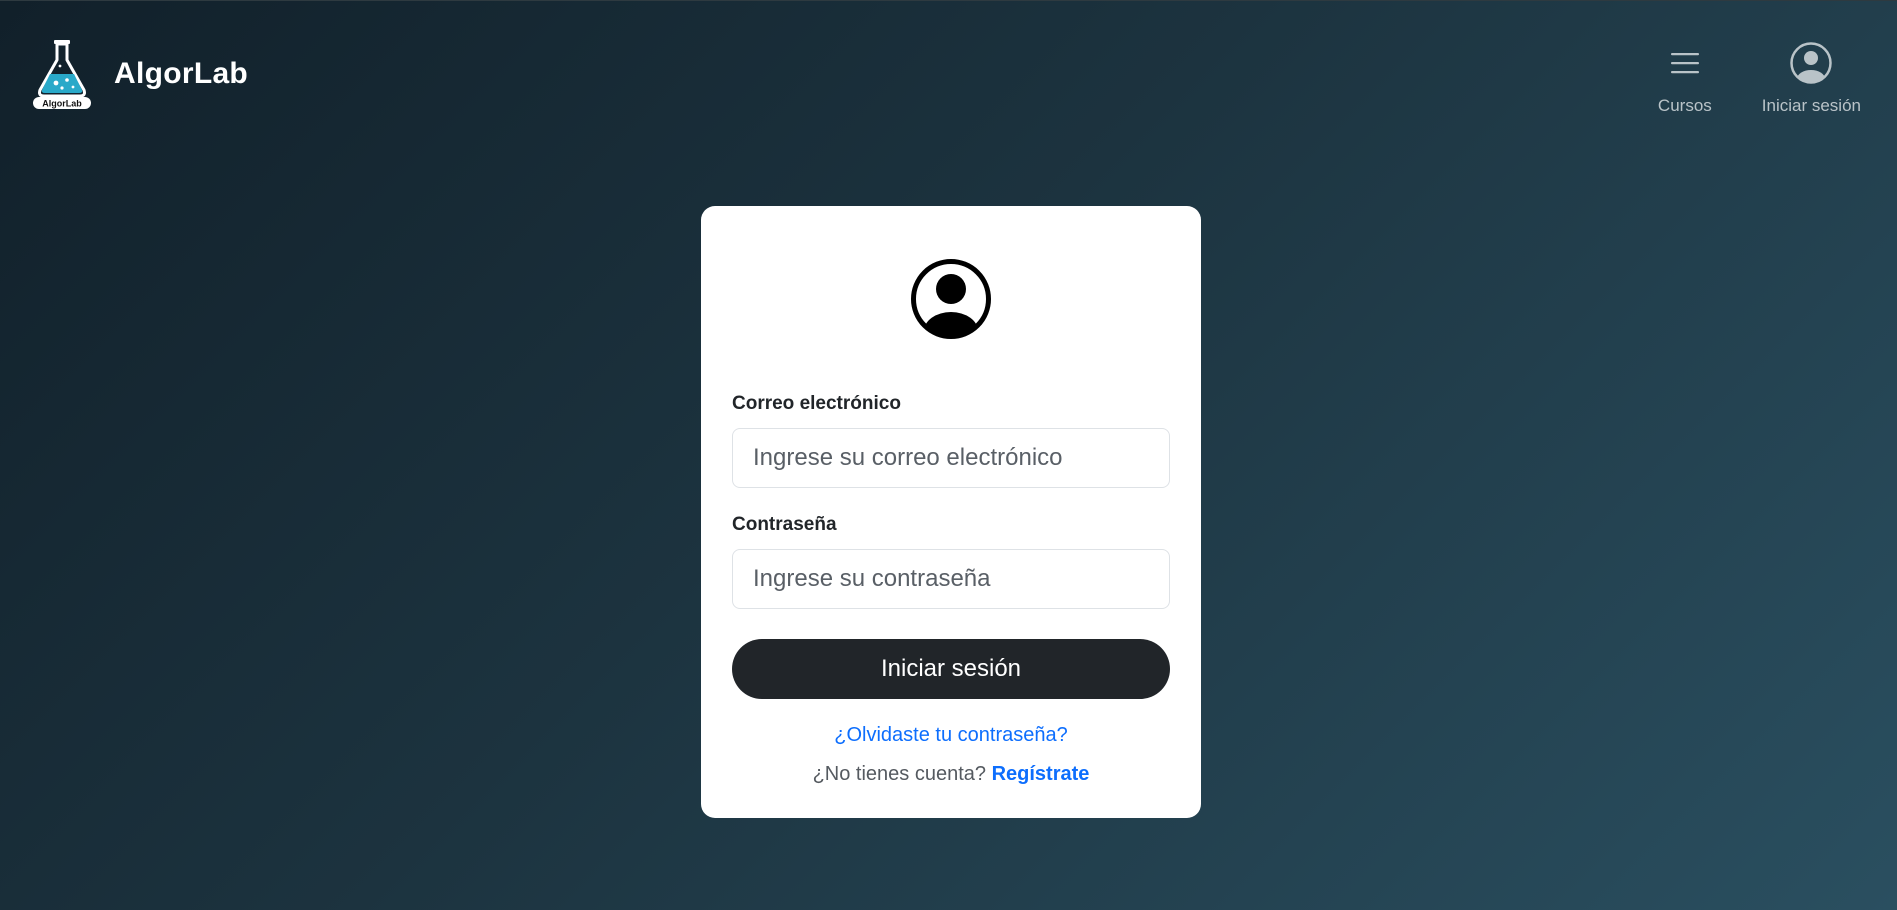  What do you see at coordinates (1685, 63) in the screenshot?
I see `menu-icon` at bounding box center [1685, 63].